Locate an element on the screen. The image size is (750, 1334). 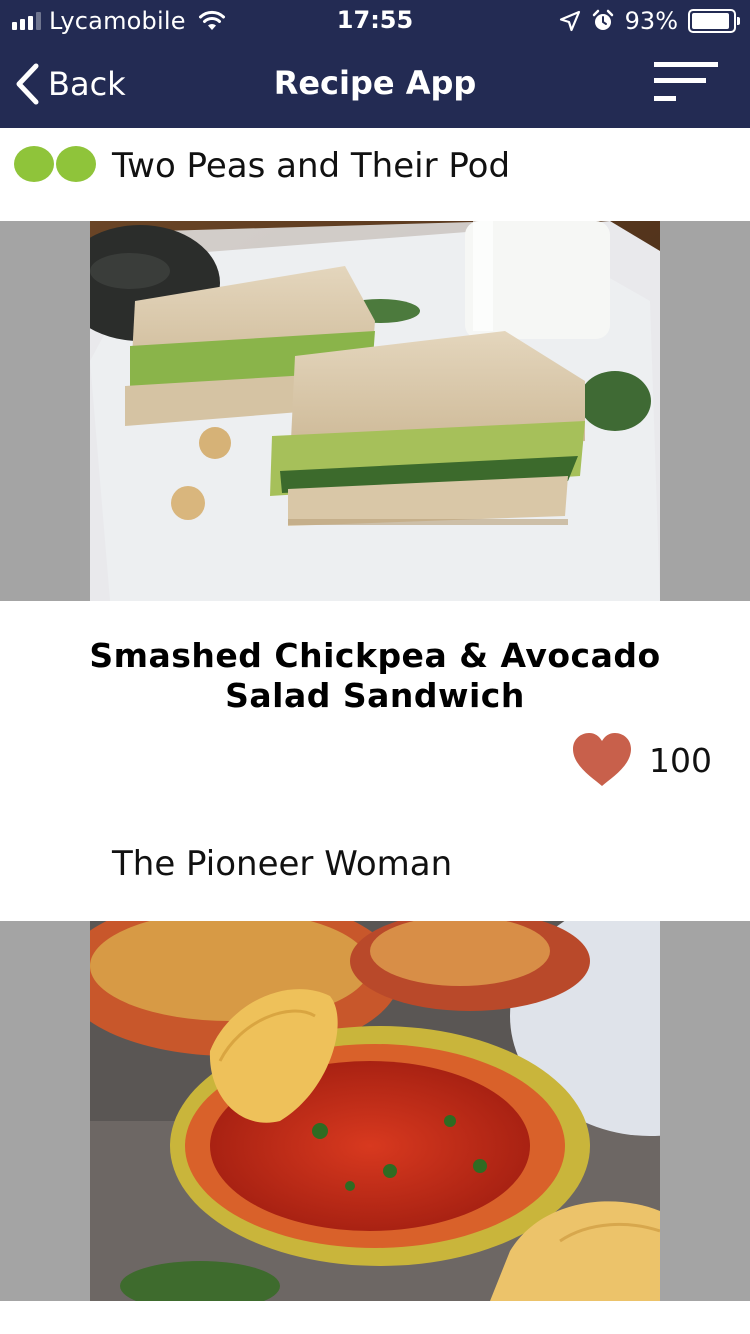
page-title: Recipe App is located at coordinates (375, 83).